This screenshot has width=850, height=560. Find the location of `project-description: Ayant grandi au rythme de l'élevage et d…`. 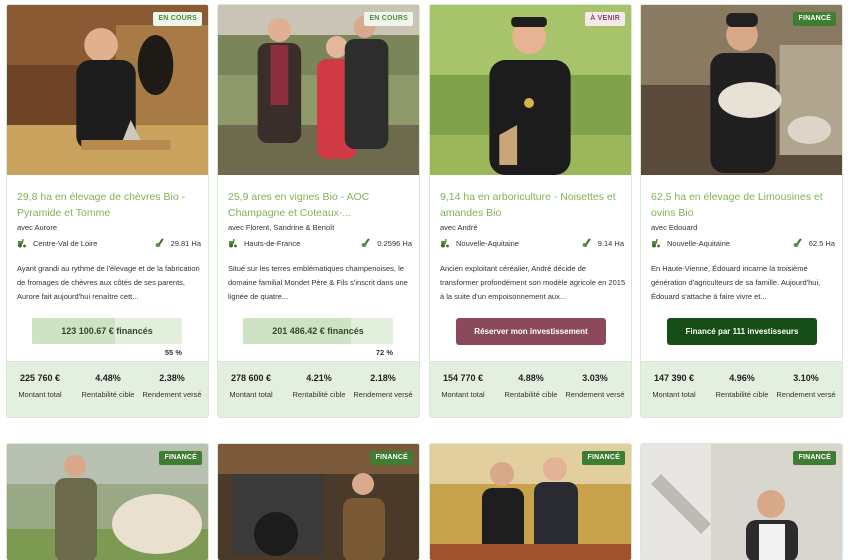

project-description: Ayant grandi au rythme de l'élevage et d… is located at coordinates (108, 282).